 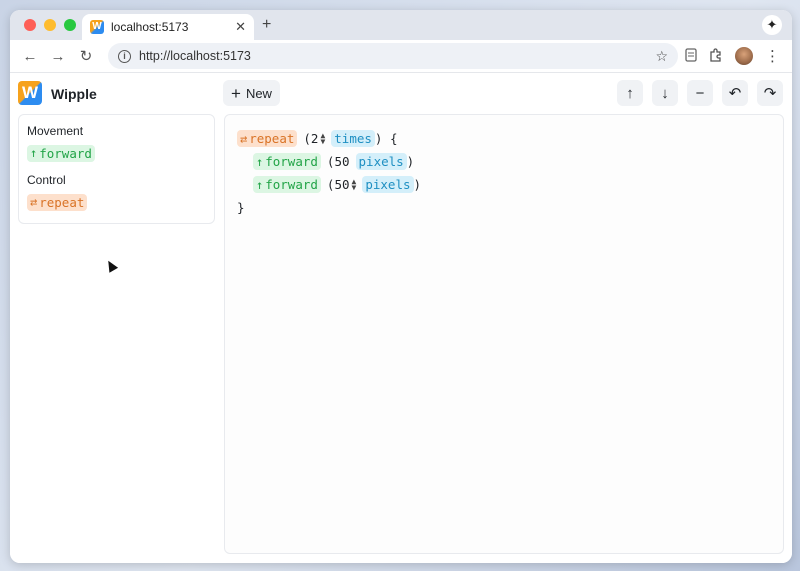 I want to click on palette-forward-block: ↑ forward, so click(x=61, y=153).